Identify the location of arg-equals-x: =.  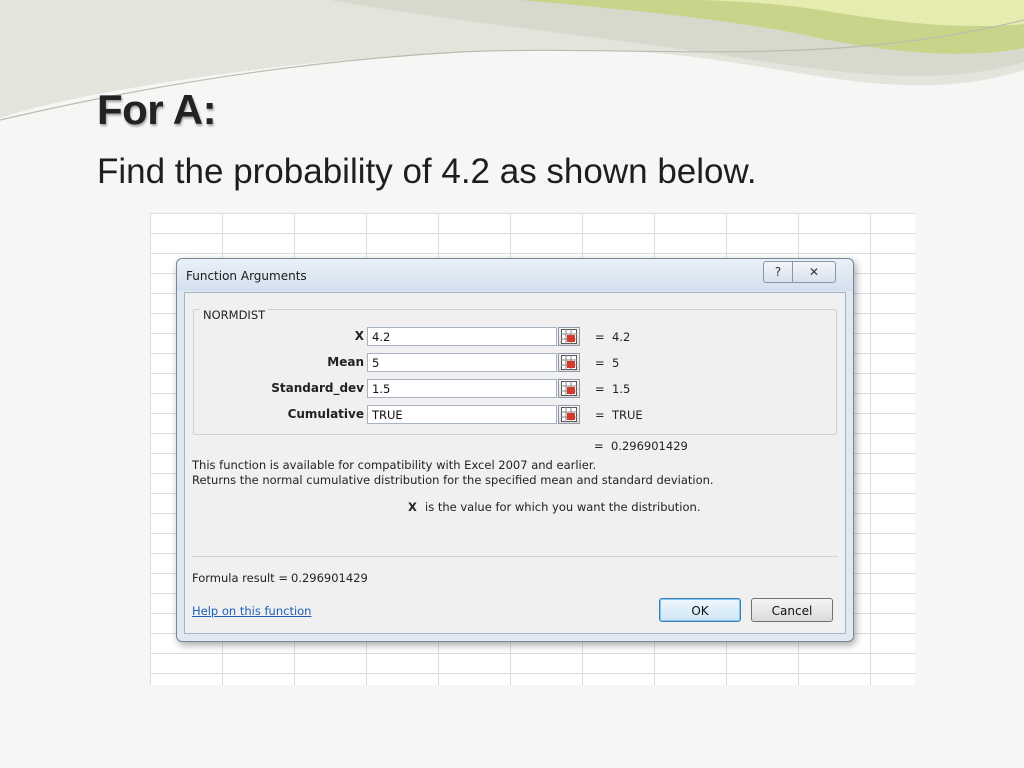
(600, 337).